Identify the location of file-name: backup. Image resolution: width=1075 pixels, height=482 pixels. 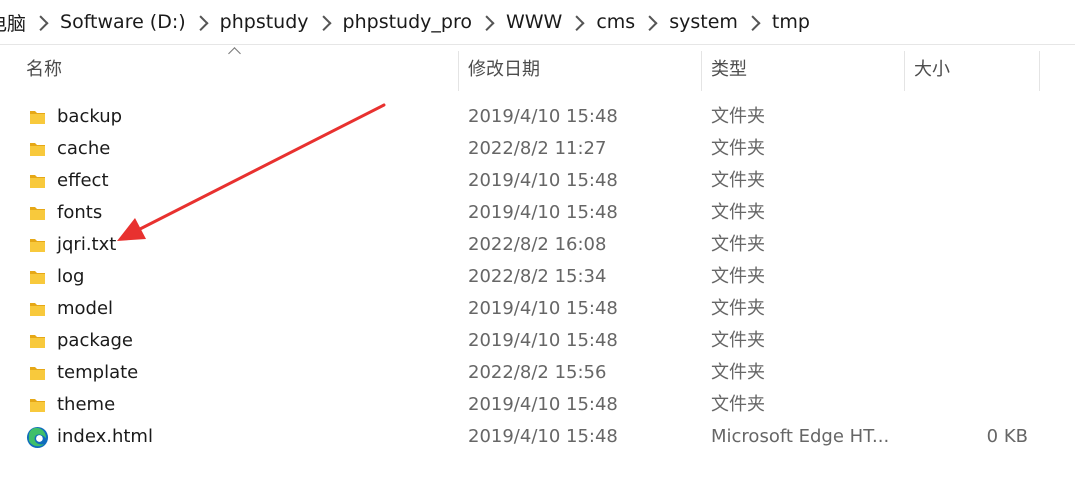
(89, 117).